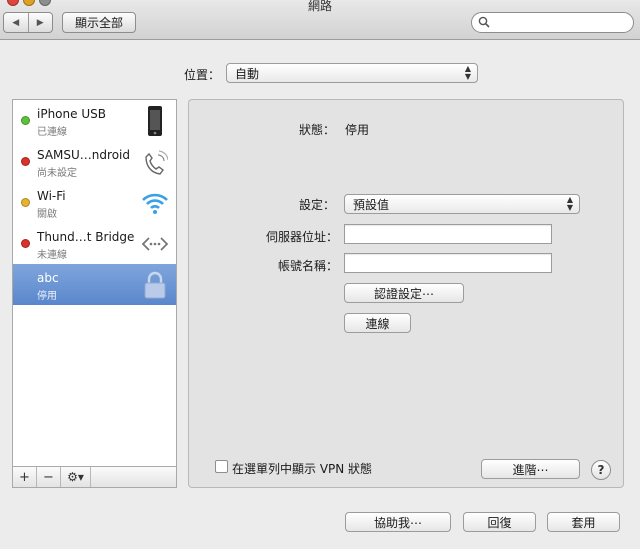 The image size is (640, 549). What do you see at coordinates (316, 130) in the screenshot?
I see `status-label: 狀態：` at bounding box center [316, 130].